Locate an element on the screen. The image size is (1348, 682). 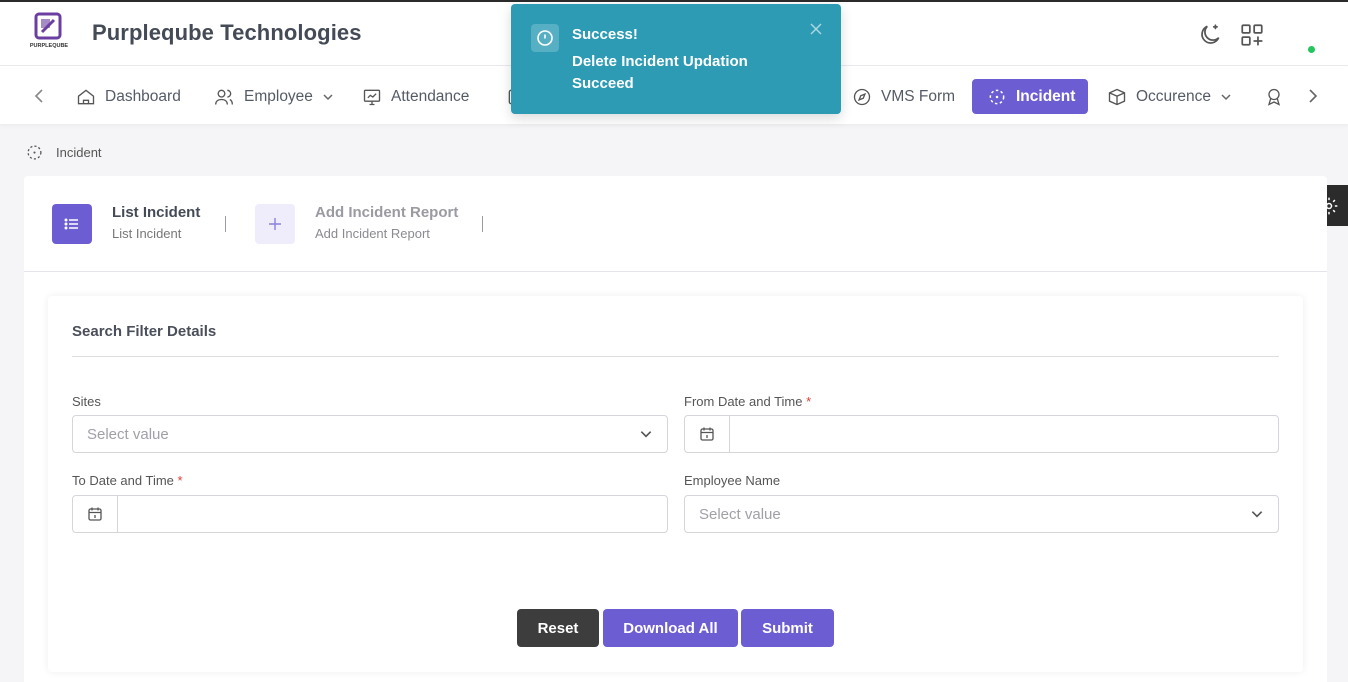
award-icon is located at coordinates (1274, 97).